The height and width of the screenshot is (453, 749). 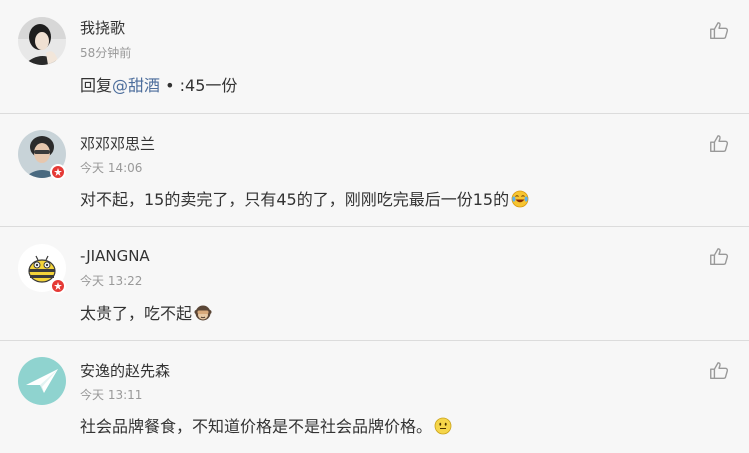 What do you see at coordinates (111, 168) in the screenshot?
I see `comment-timestamp: 今天 14:06` at bounding box center [111, 168].